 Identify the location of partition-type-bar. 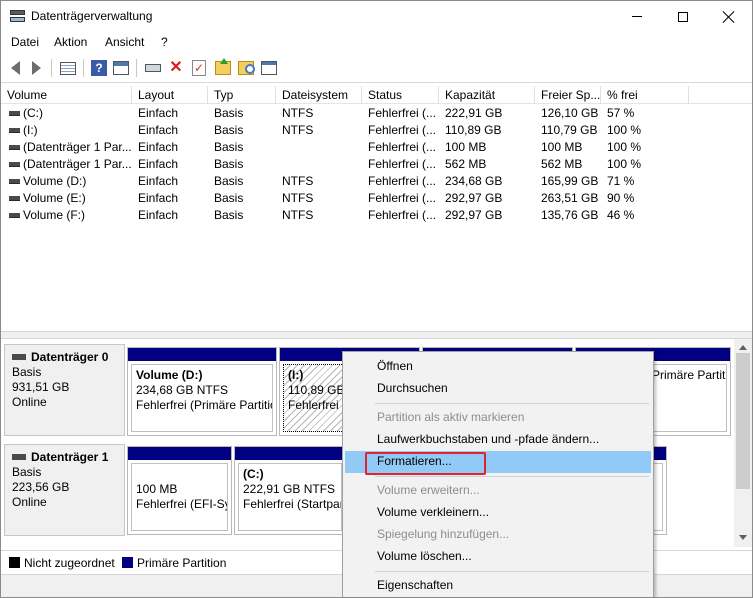
(202, 354).